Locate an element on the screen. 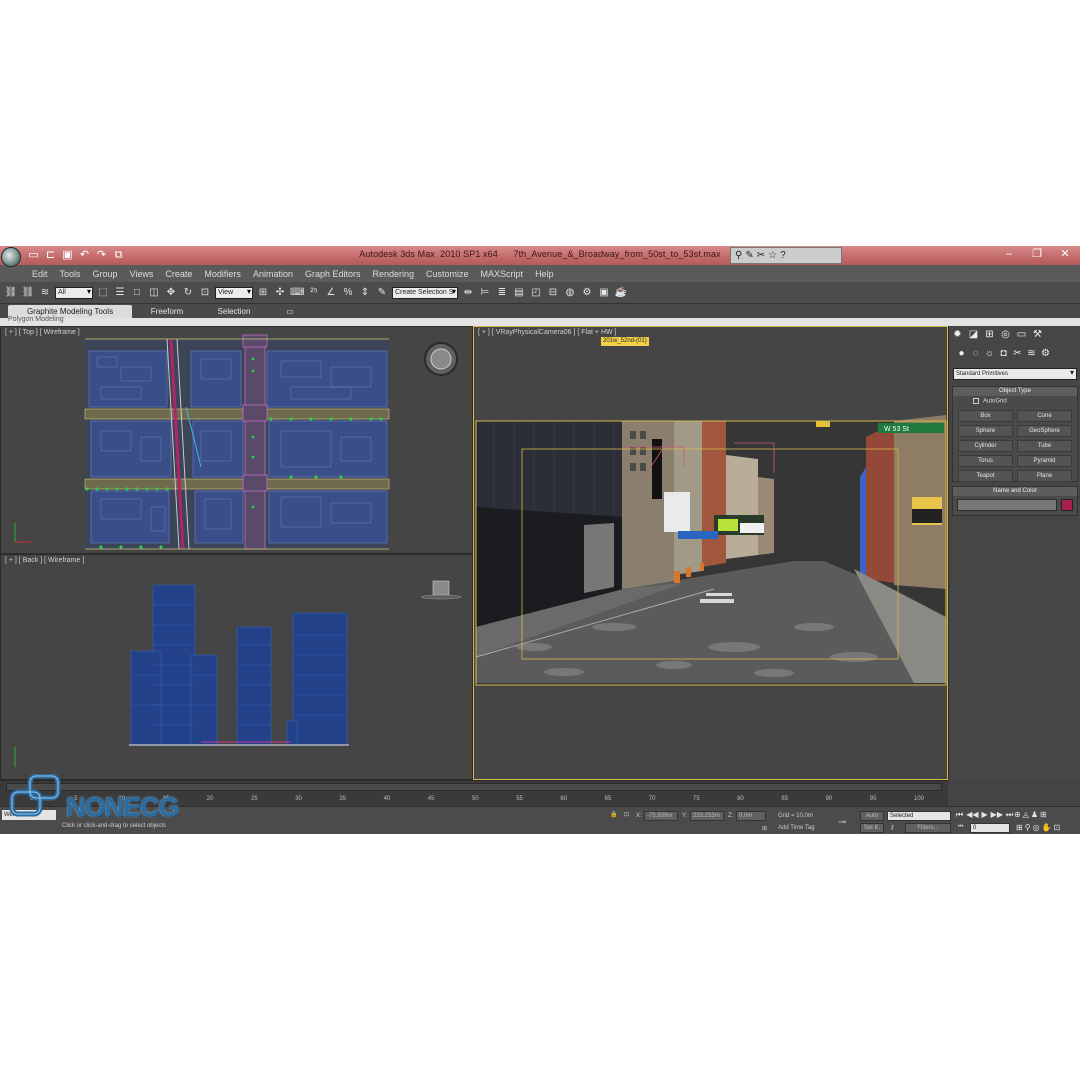 The height and width of the screenshot is (1080, 1080). bind-space-warp-icon: ≋ is located at coordinates (45, 293).